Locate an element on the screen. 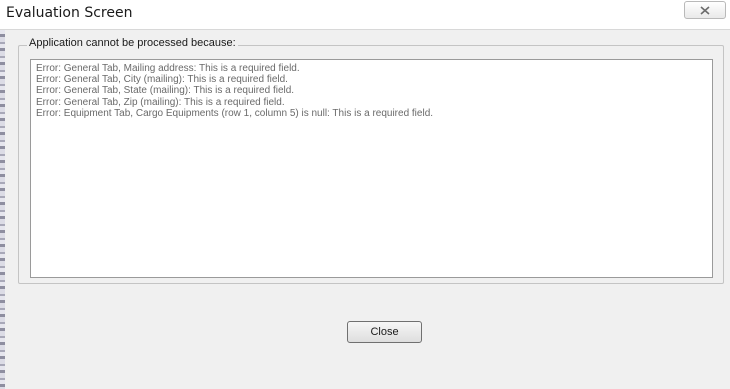 The height and width of the screenshot is (389, 730). title-bar: Evaluation Screen is located at coordinates (365, 15).